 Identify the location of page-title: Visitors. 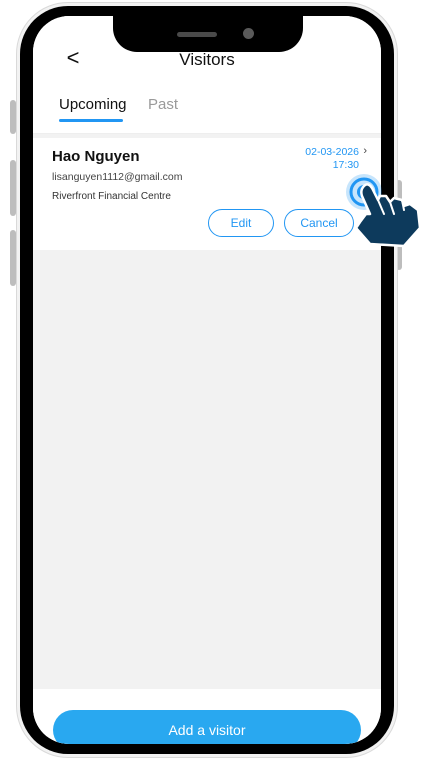
(207, 59).